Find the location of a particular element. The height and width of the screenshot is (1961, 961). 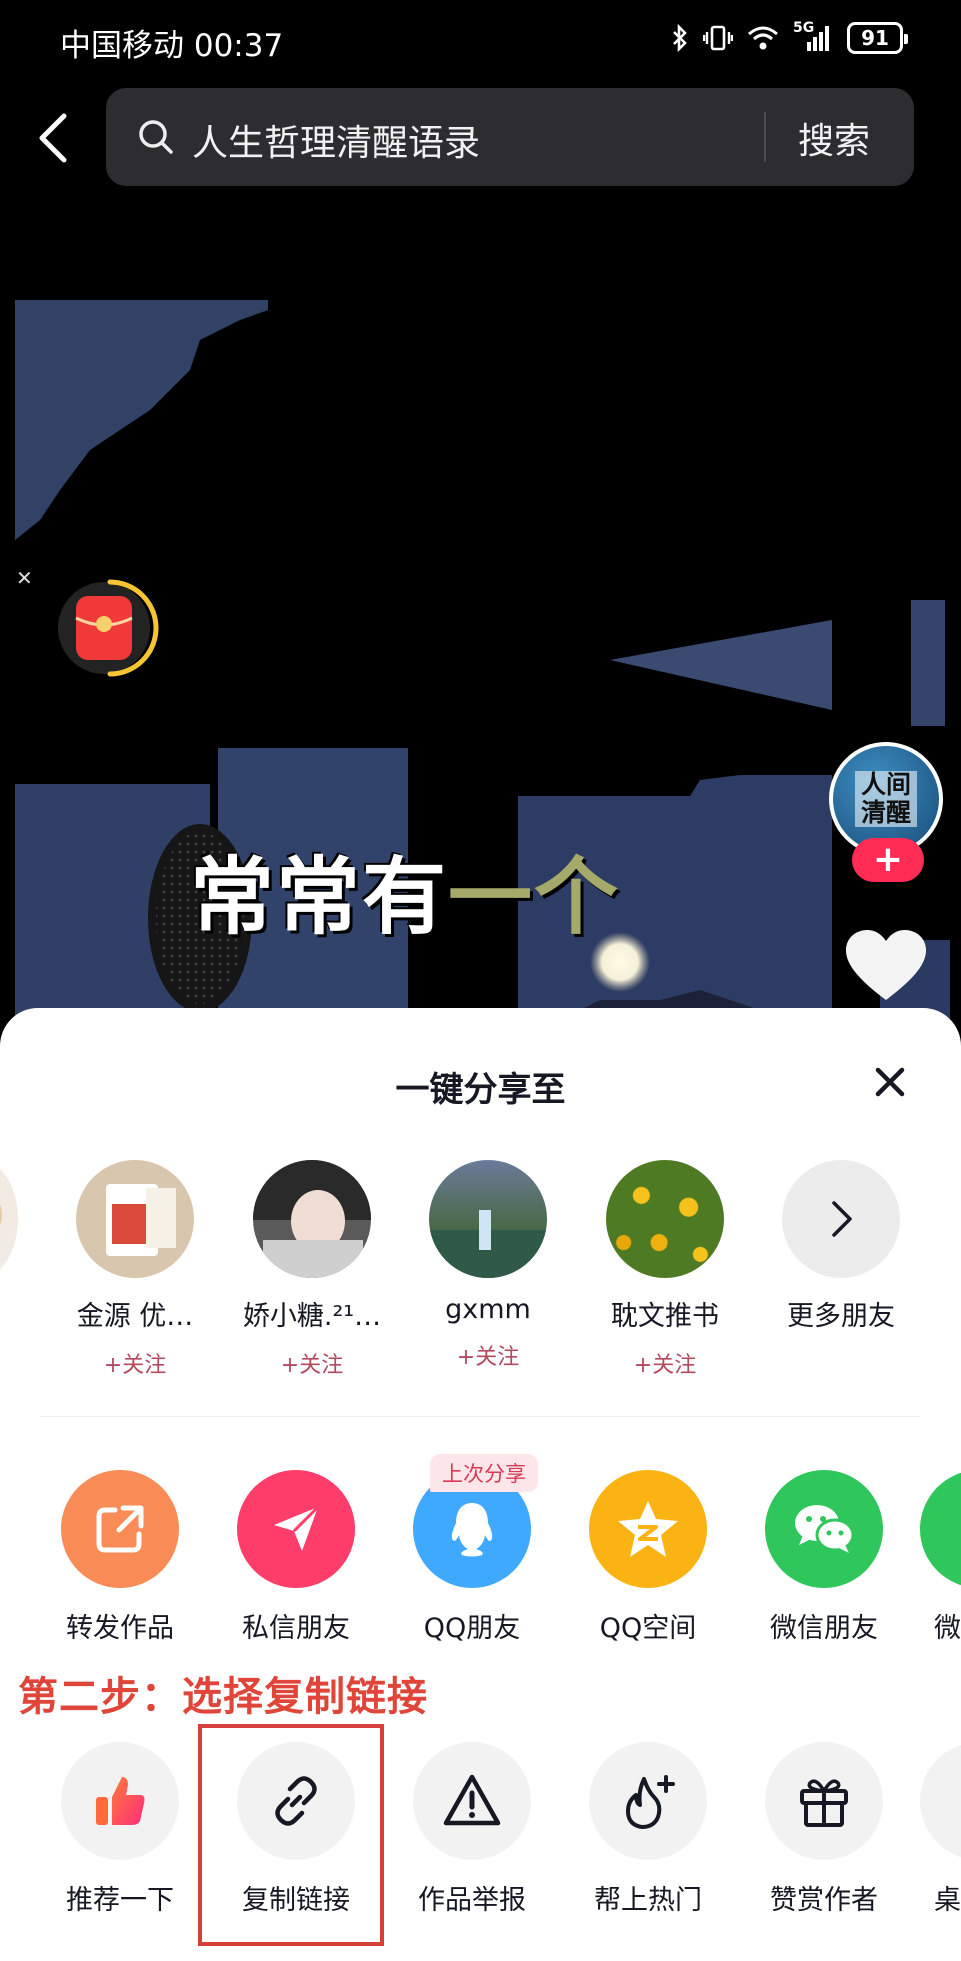

qzone-icon is located at coordinates (648, 1529).